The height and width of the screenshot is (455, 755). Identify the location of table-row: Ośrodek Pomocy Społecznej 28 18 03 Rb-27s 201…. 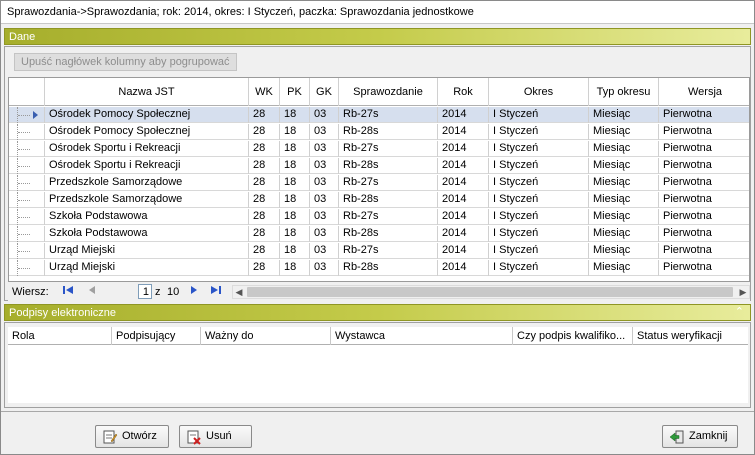
(379, 115).